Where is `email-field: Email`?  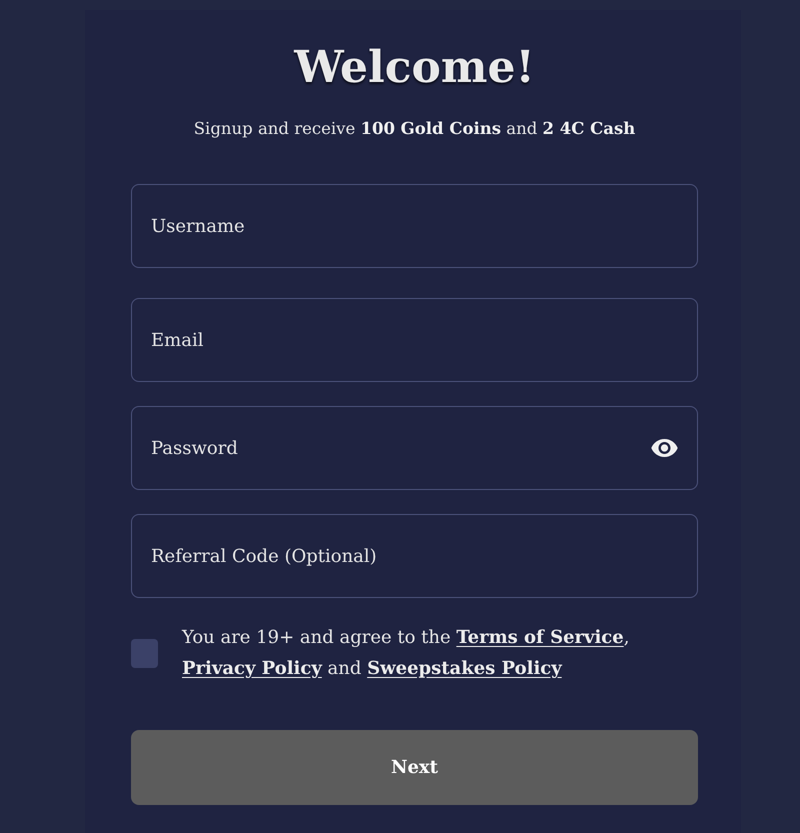 email-field: Email is located at coordinates (414, 340).